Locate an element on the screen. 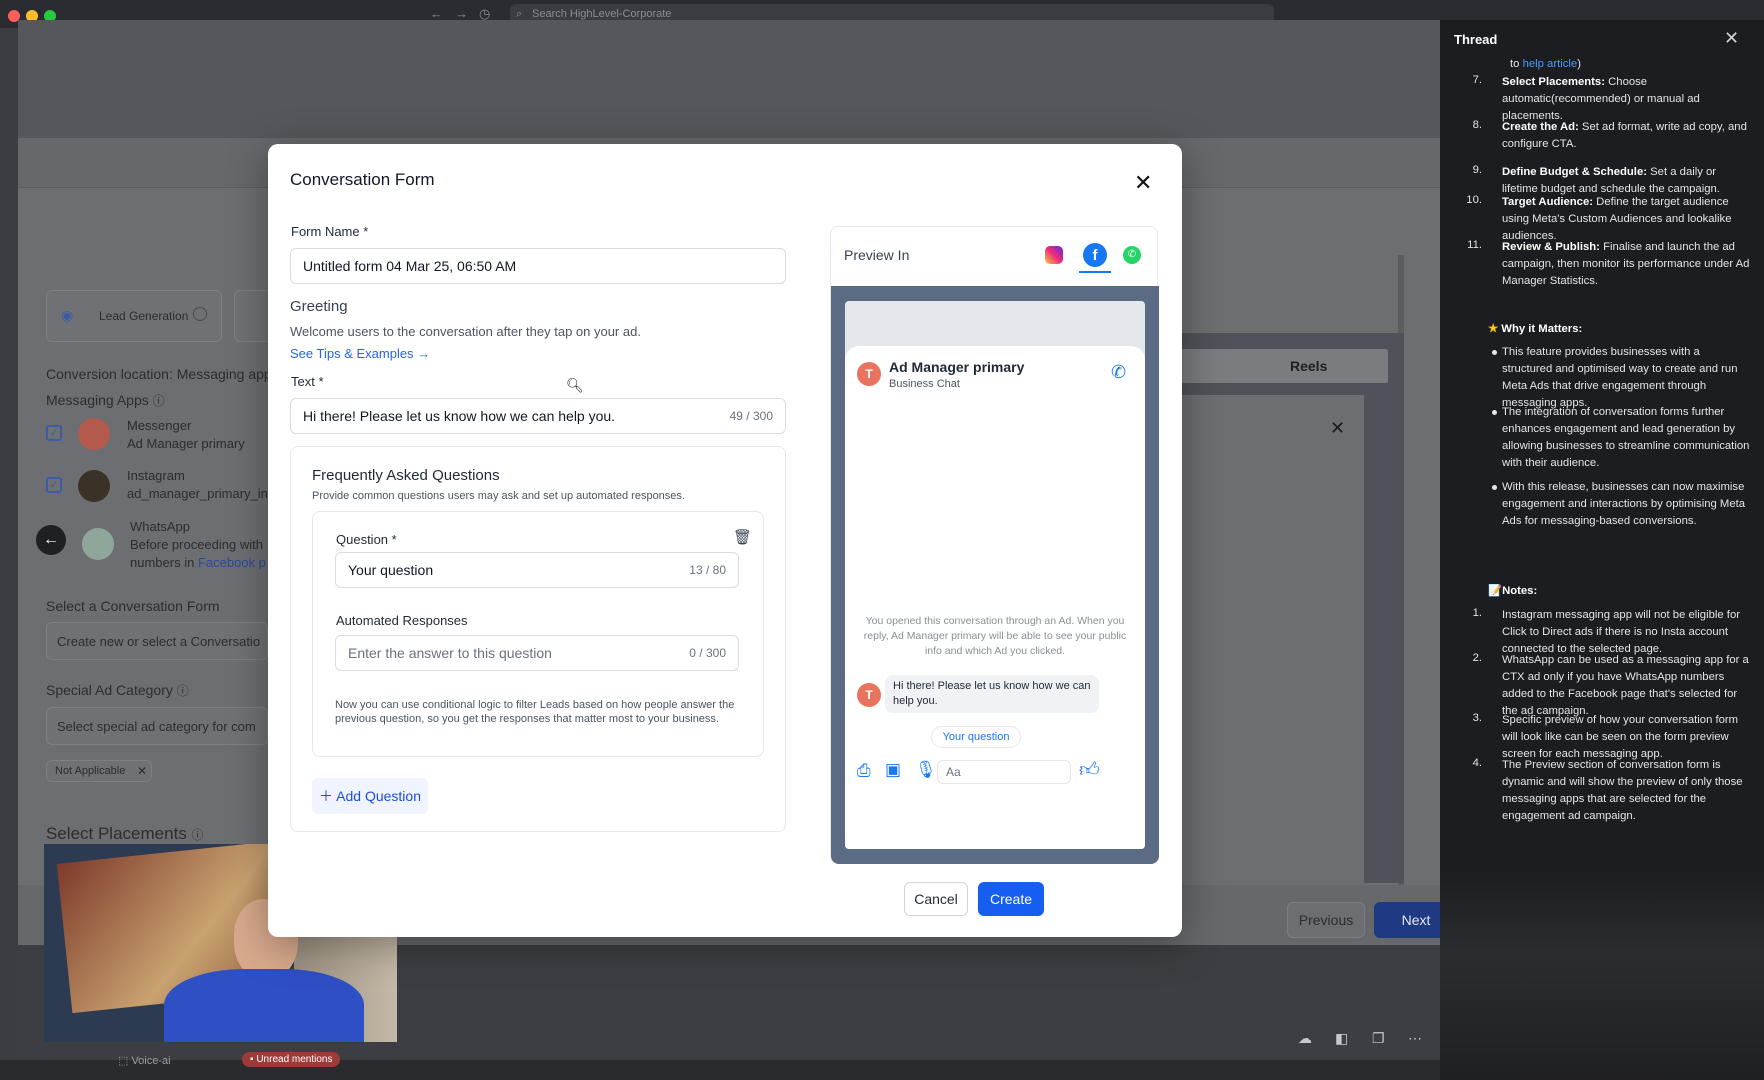 Image resolution: width=1764 pixels, height=1080 pixels. whatsapp-icon: ✆ is located at coordinates (1132, 255).